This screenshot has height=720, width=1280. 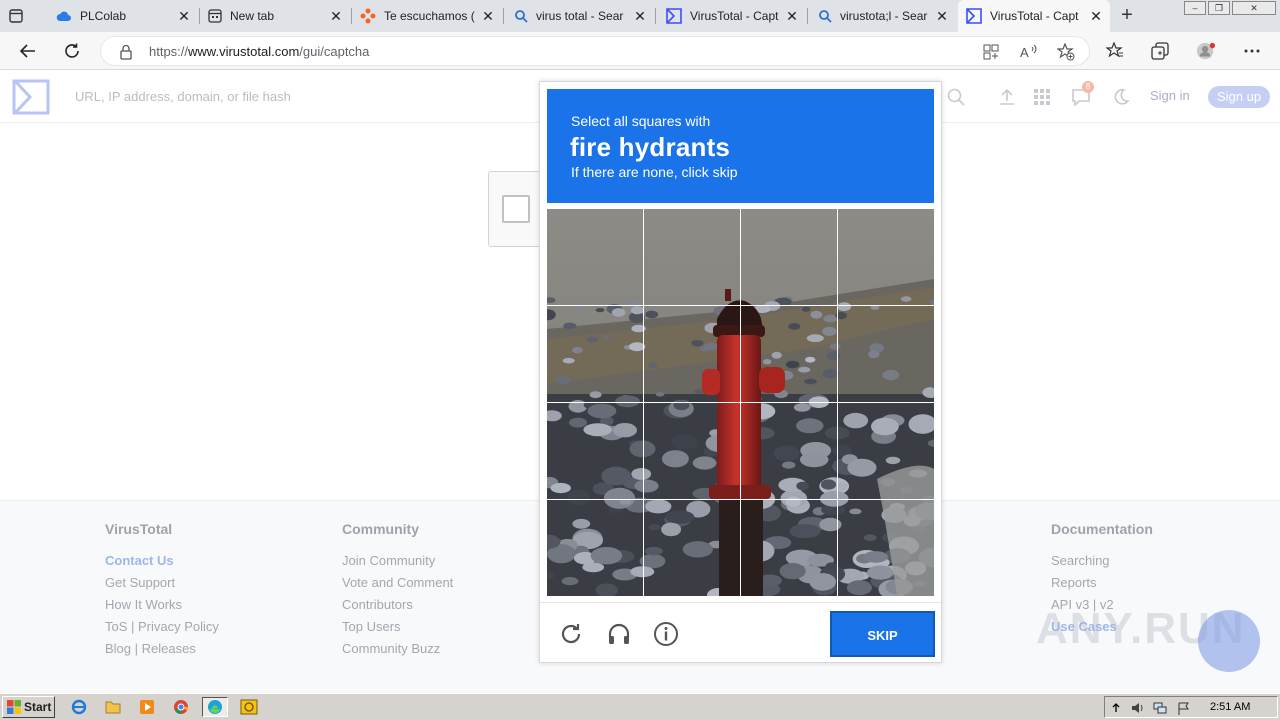 What do you see at coordinates (72, 51) in the screenshot?
I see `refresh-icon` at bounding box center [72, 51].